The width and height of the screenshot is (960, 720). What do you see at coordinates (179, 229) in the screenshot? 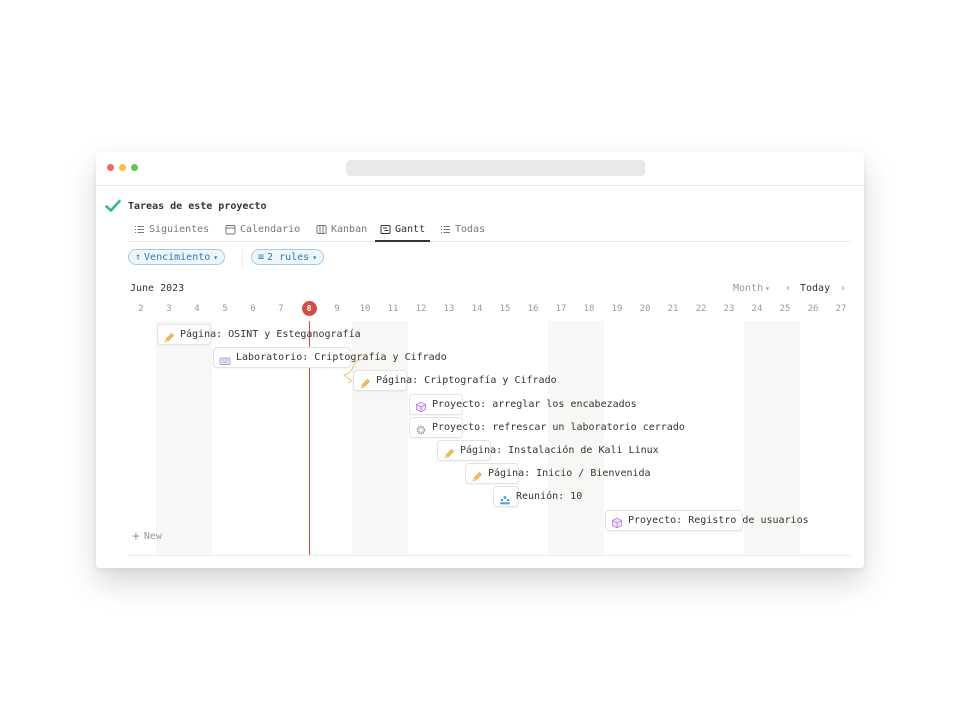
I see `tab-label: Siguientes` at bounding box center [179, 229].